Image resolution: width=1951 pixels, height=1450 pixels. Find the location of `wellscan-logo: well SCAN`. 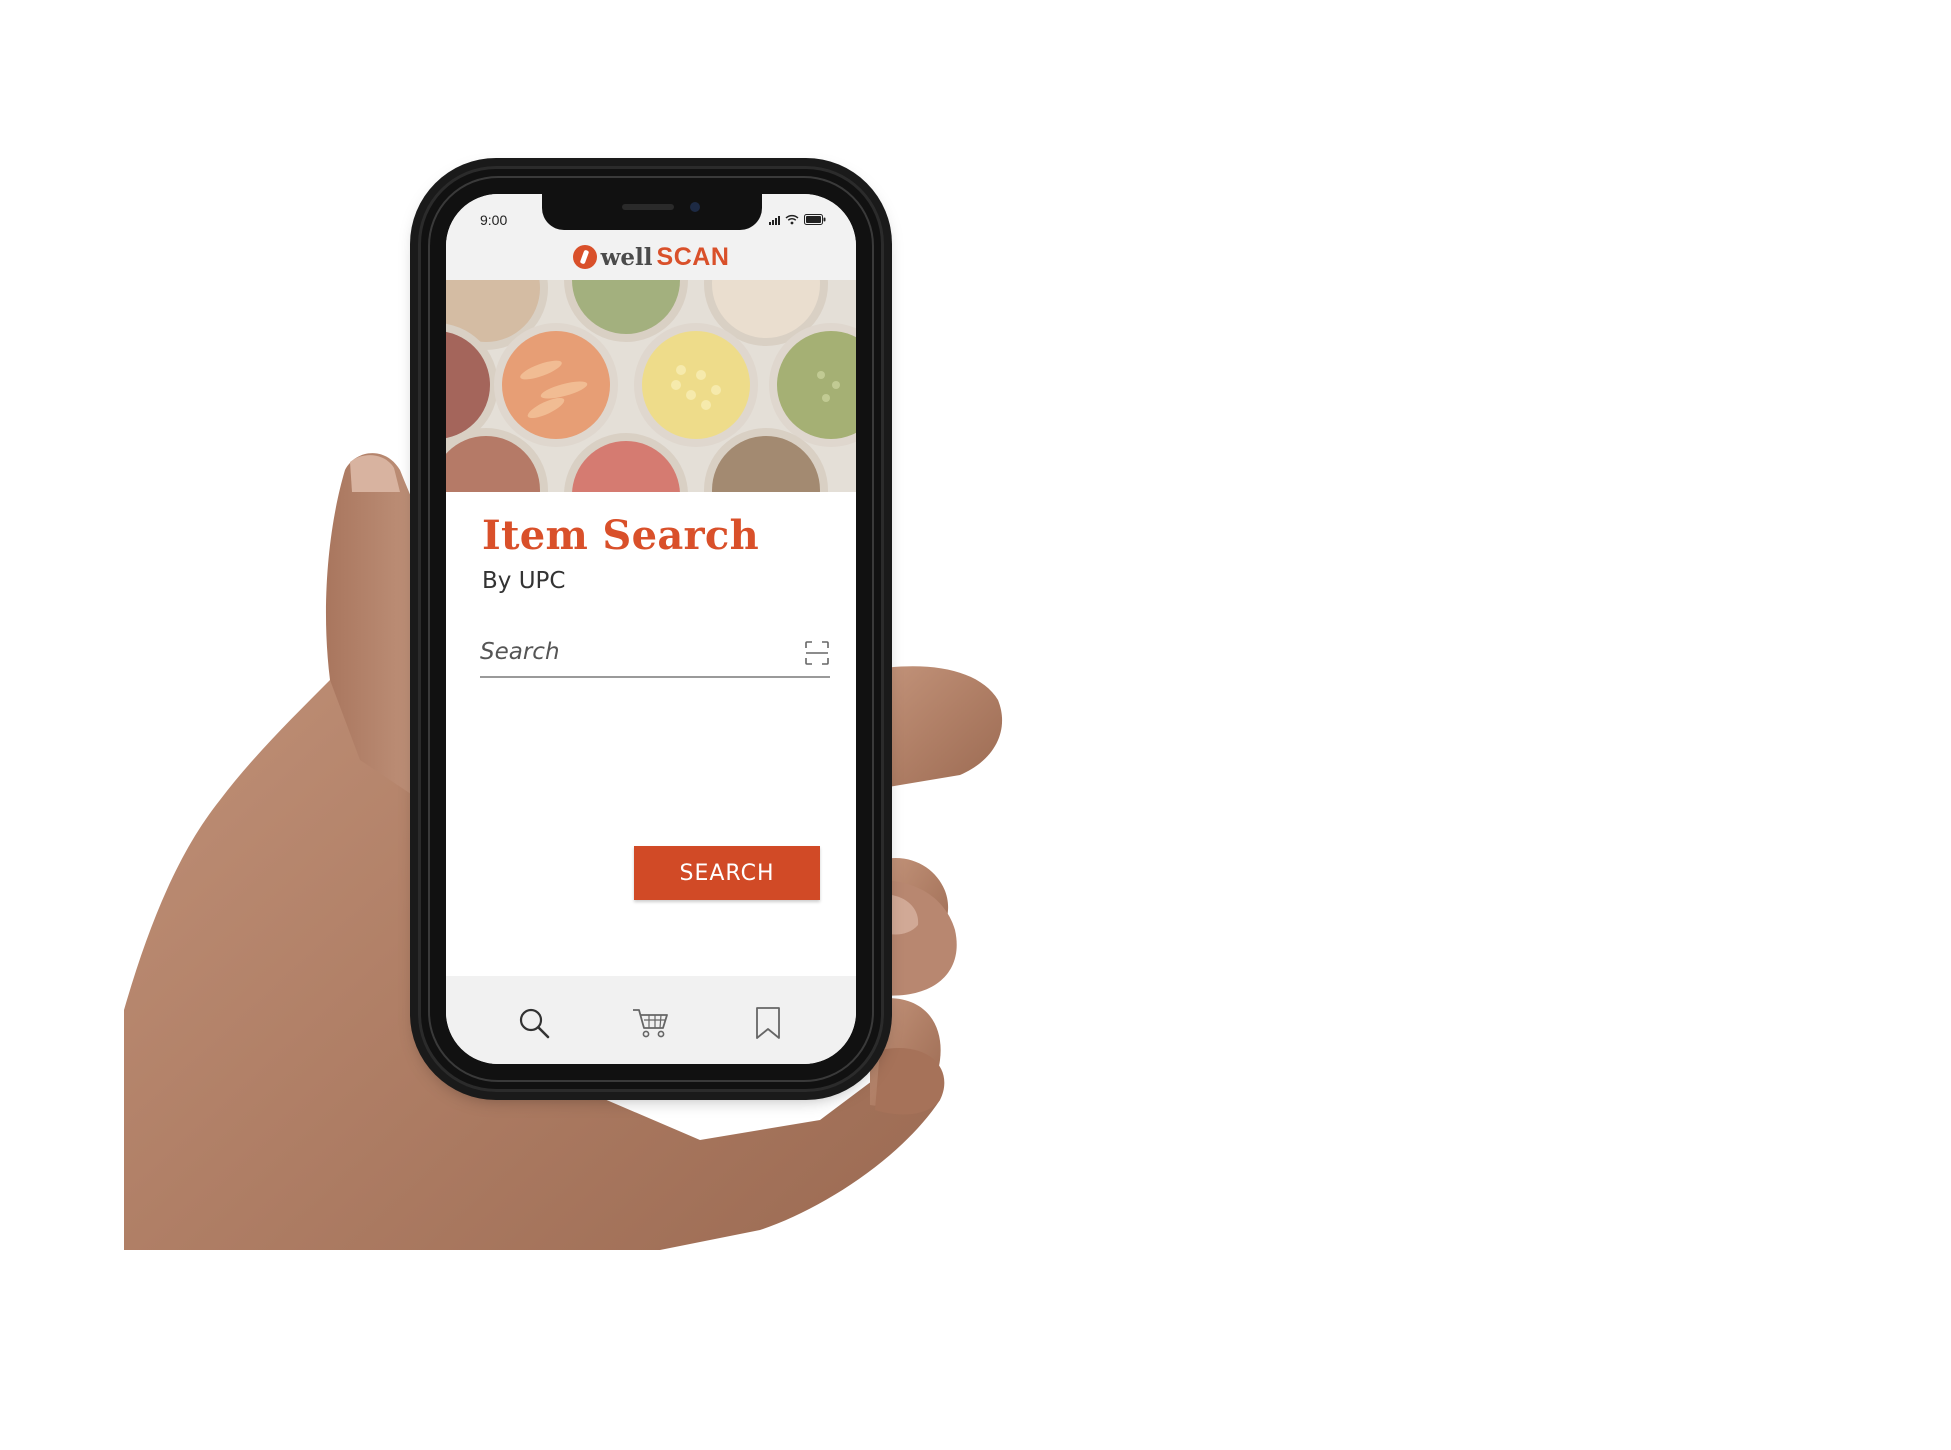

wellscan-logo: well SCAN is located at coordinates (651, 257).